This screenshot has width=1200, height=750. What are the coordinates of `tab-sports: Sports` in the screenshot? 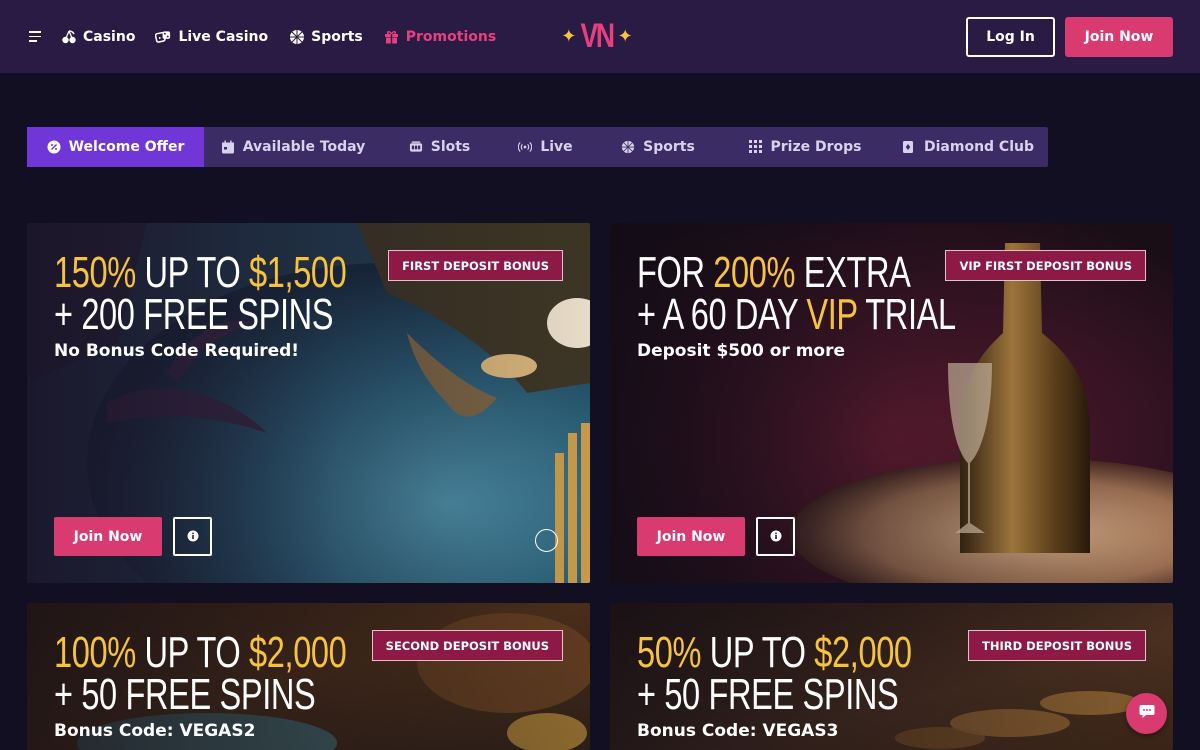 It's located at (658, 147).